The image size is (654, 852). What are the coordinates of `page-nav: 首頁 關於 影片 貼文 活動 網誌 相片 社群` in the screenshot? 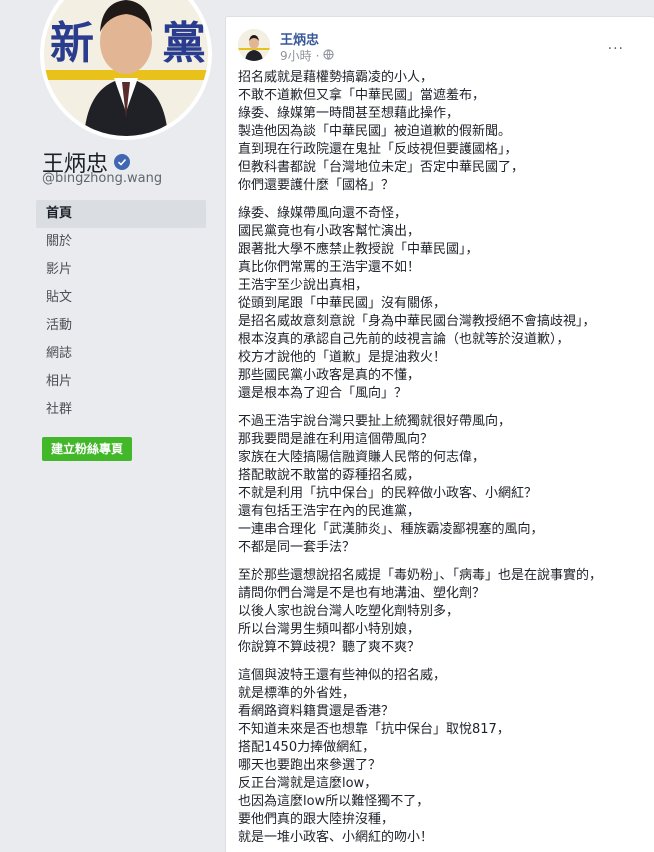 It's located at (121, 312).